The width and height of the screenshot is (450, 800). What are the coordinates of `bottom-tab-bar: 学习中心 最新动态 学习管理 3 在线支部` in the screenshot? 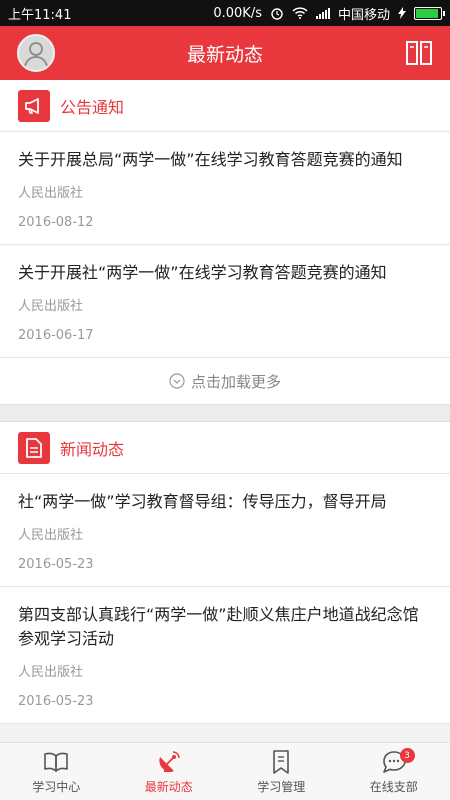 It's located at (225, 771).